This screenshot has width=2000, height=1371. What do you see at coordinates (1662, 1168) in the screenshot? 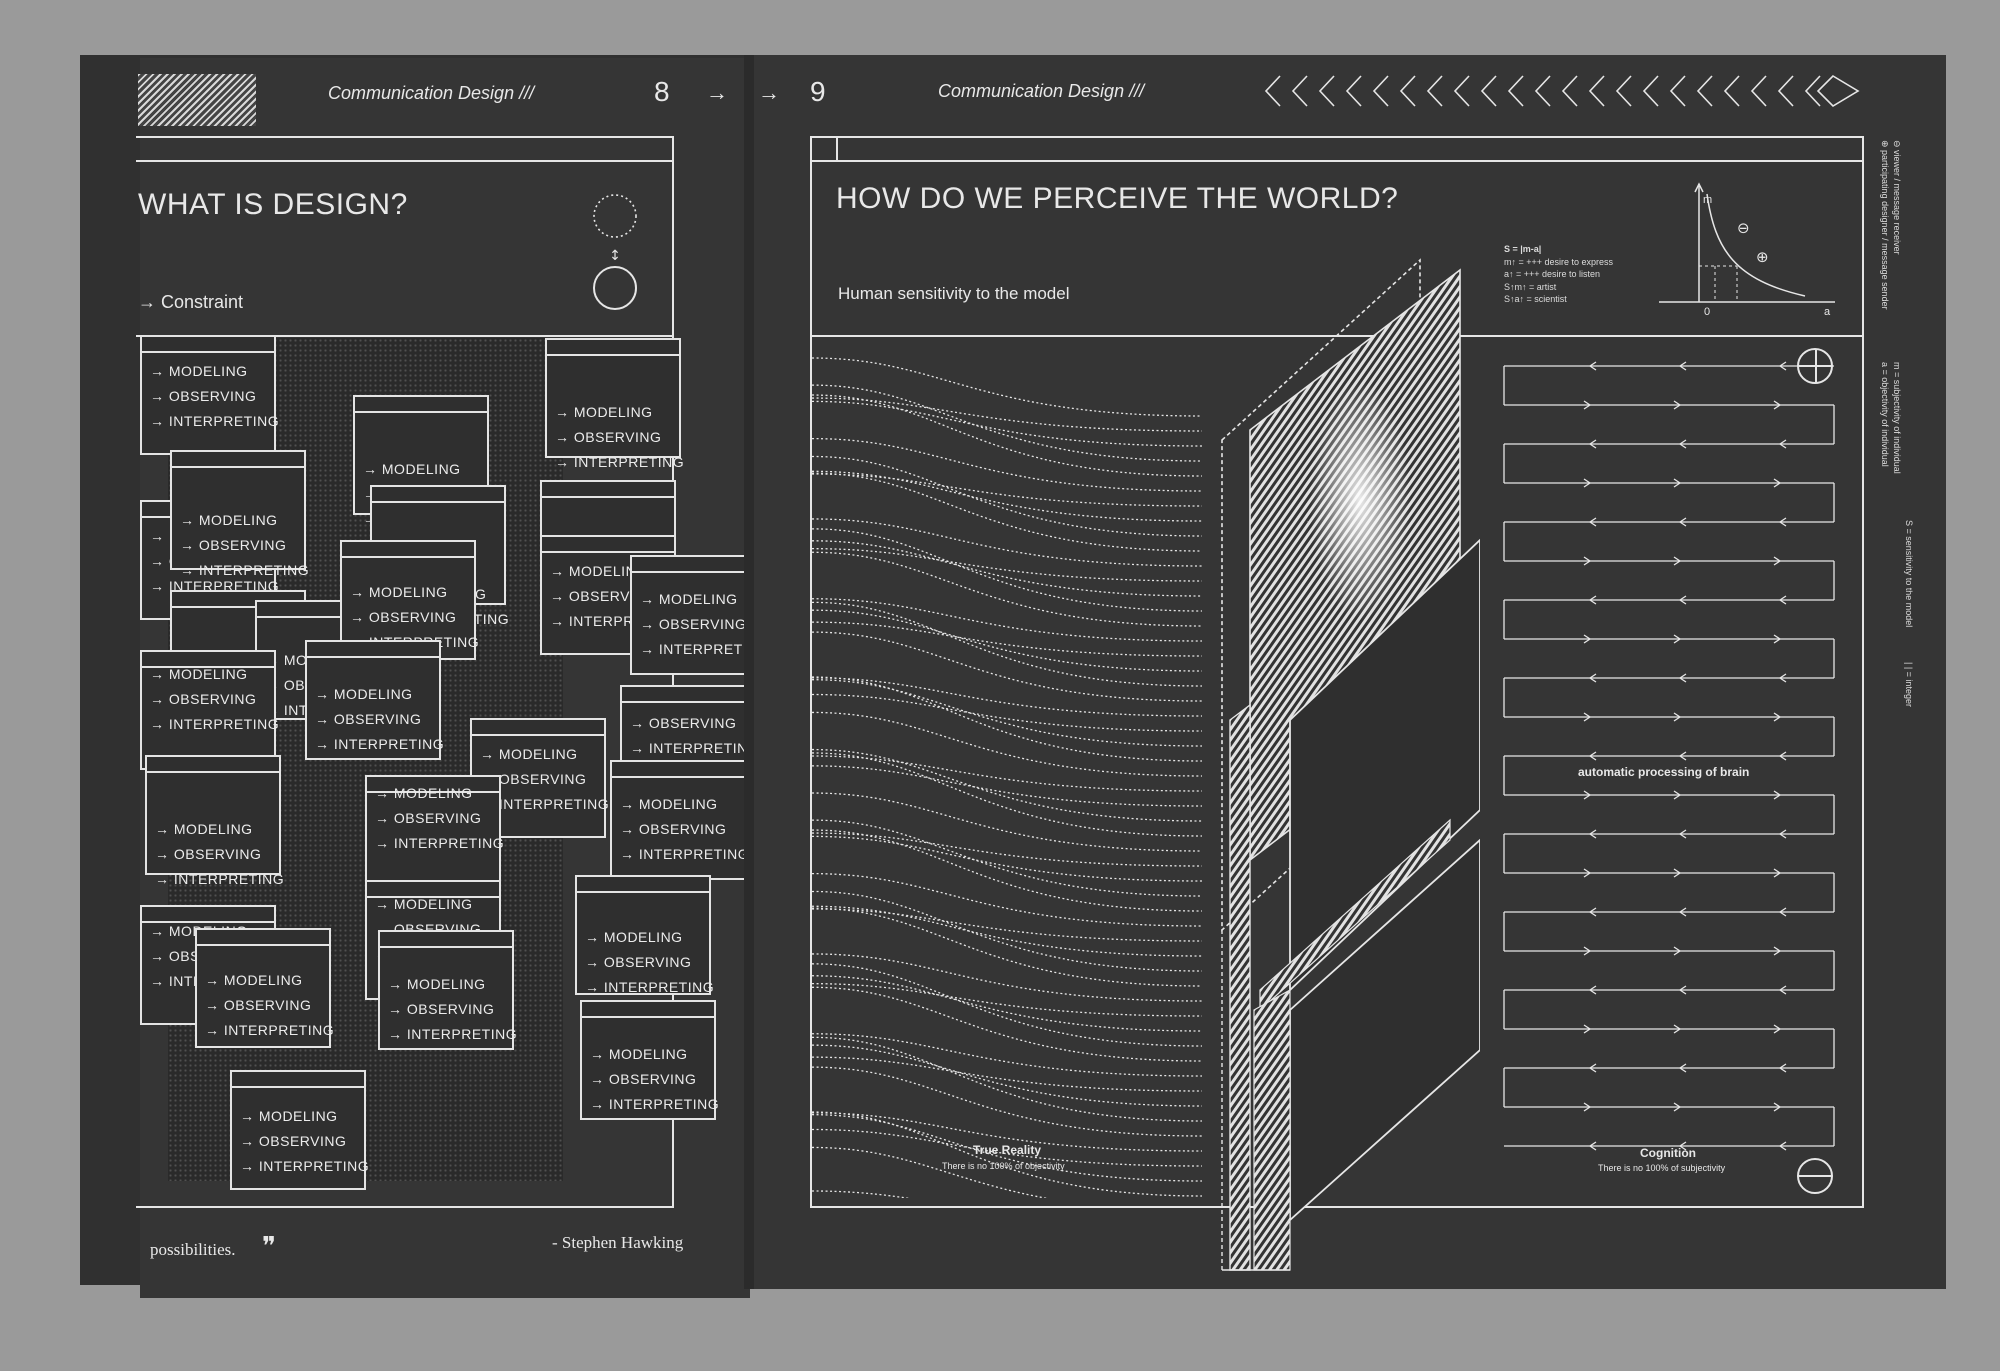
I see `cognition-caption: There is no 100% of subjectivity` at bounding box center [1662, 1168].